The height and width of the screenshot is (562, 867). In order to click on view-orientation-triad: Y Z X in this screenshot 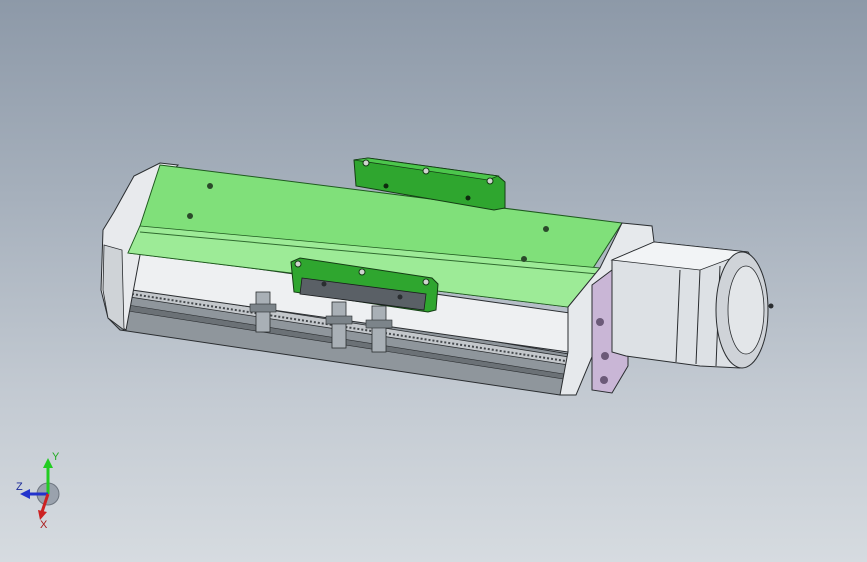, I will do `click(47, 489)`.